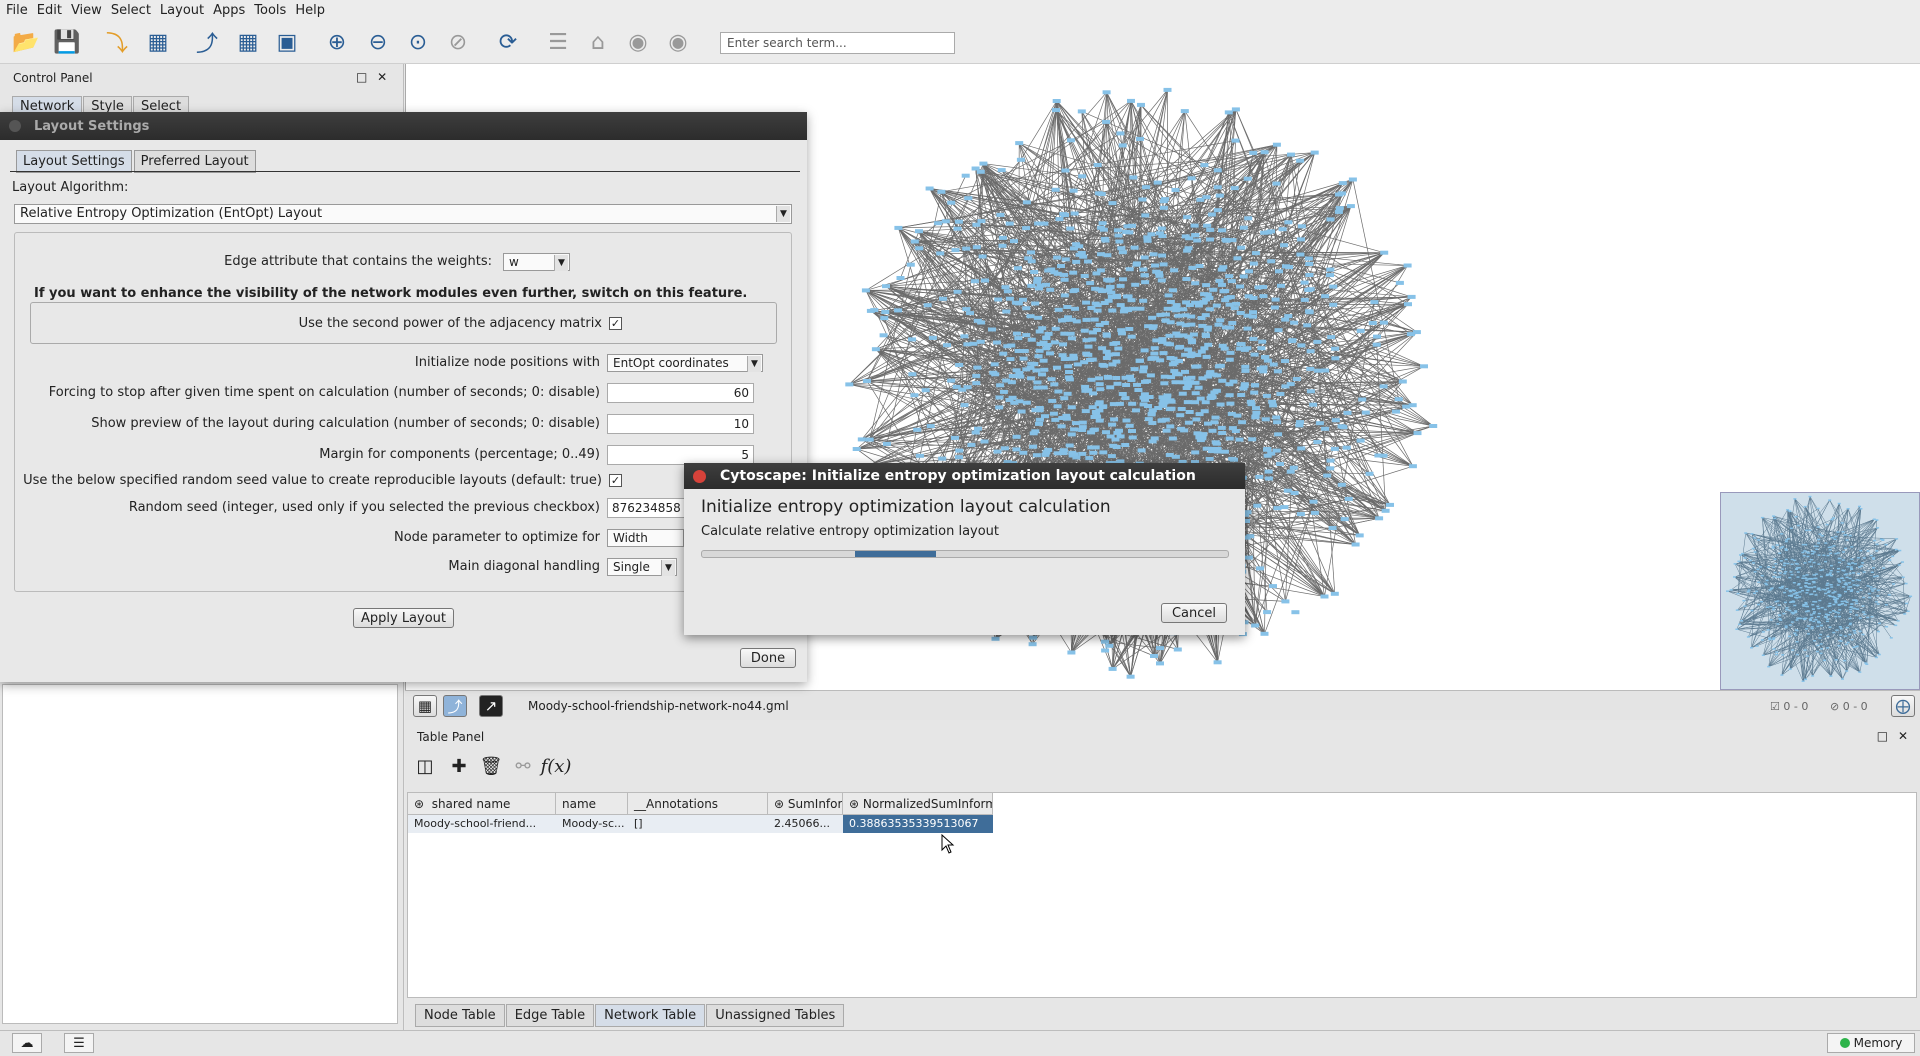 The image size is (1920, 1056). What do you see at coordinates (229, 10) in the screenshot?
I see `menu-apps: Apps` at bounding box center [229, 10].